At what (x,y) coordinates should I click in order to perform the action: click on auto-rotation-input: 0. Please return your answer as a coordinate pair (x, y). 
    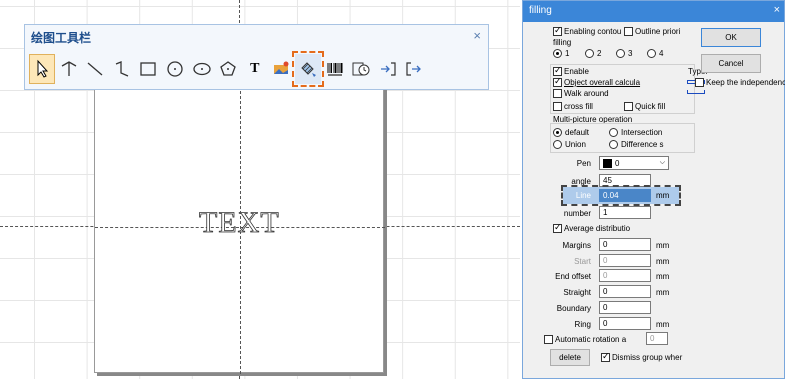
    Looking at the image, I should click on (657, 338).